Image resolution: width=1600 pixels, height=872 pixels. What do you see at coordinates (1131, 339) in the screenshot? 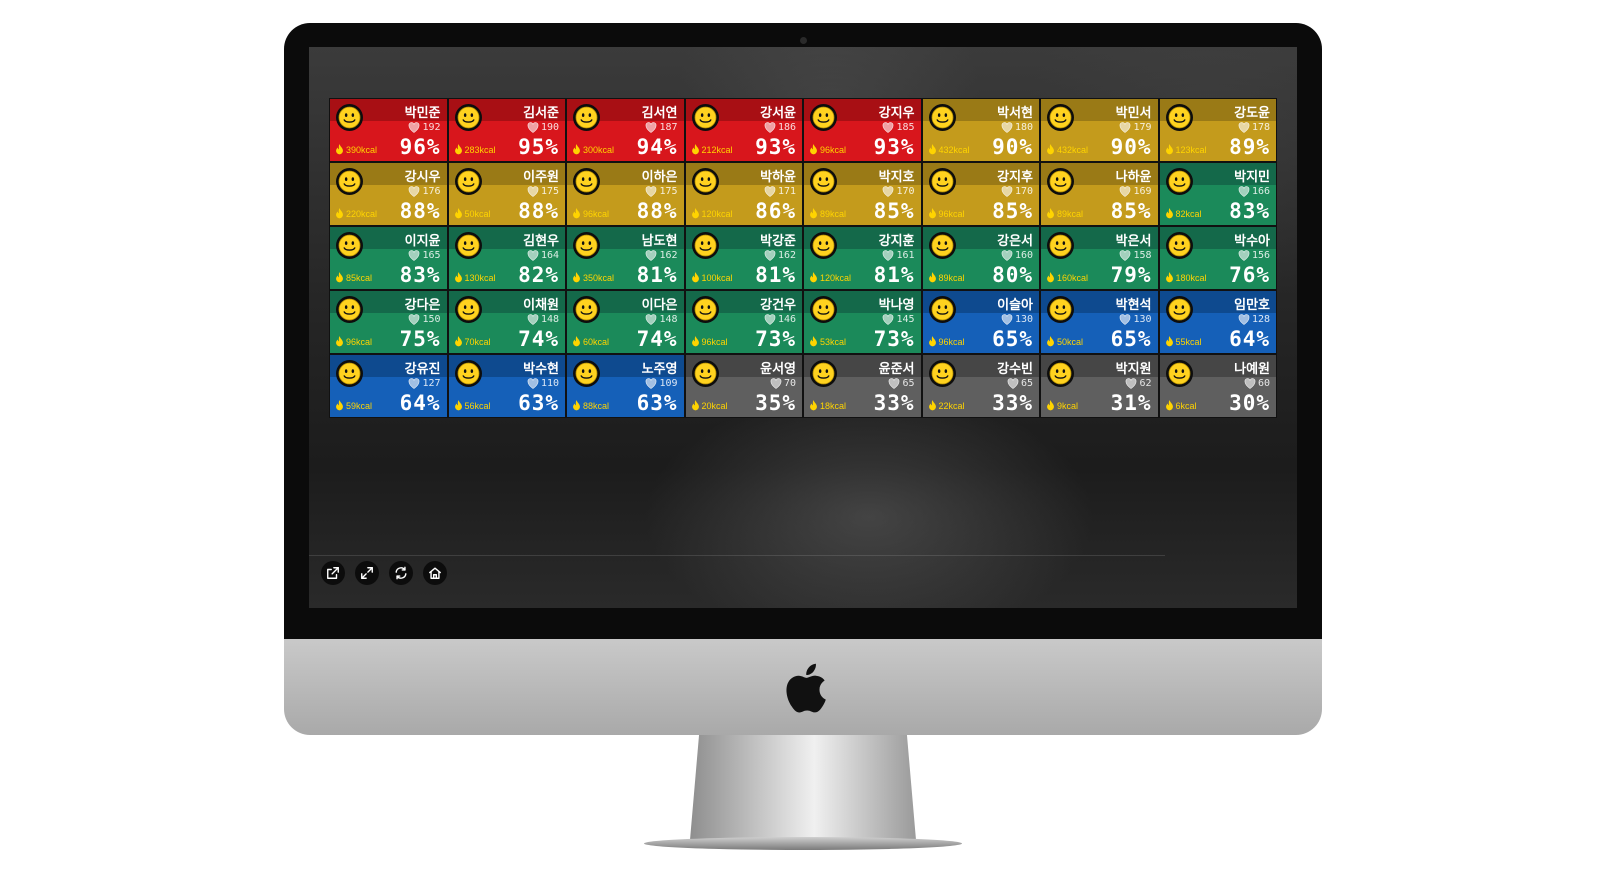
I see `intensity-percent: 65%` at bounding box center [1131, 339].